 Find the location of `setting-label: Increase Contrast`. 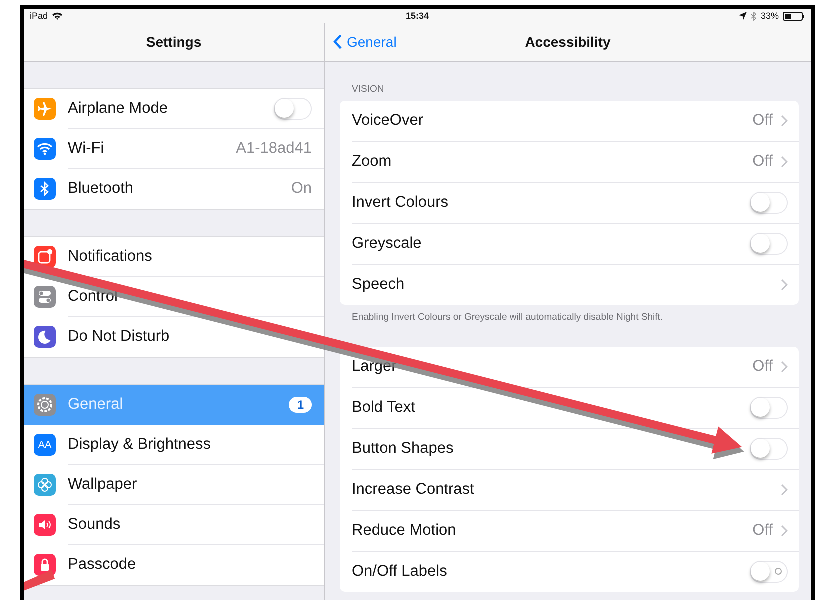

setting-label: Increase Contrast is located at coordinates (413, 490).